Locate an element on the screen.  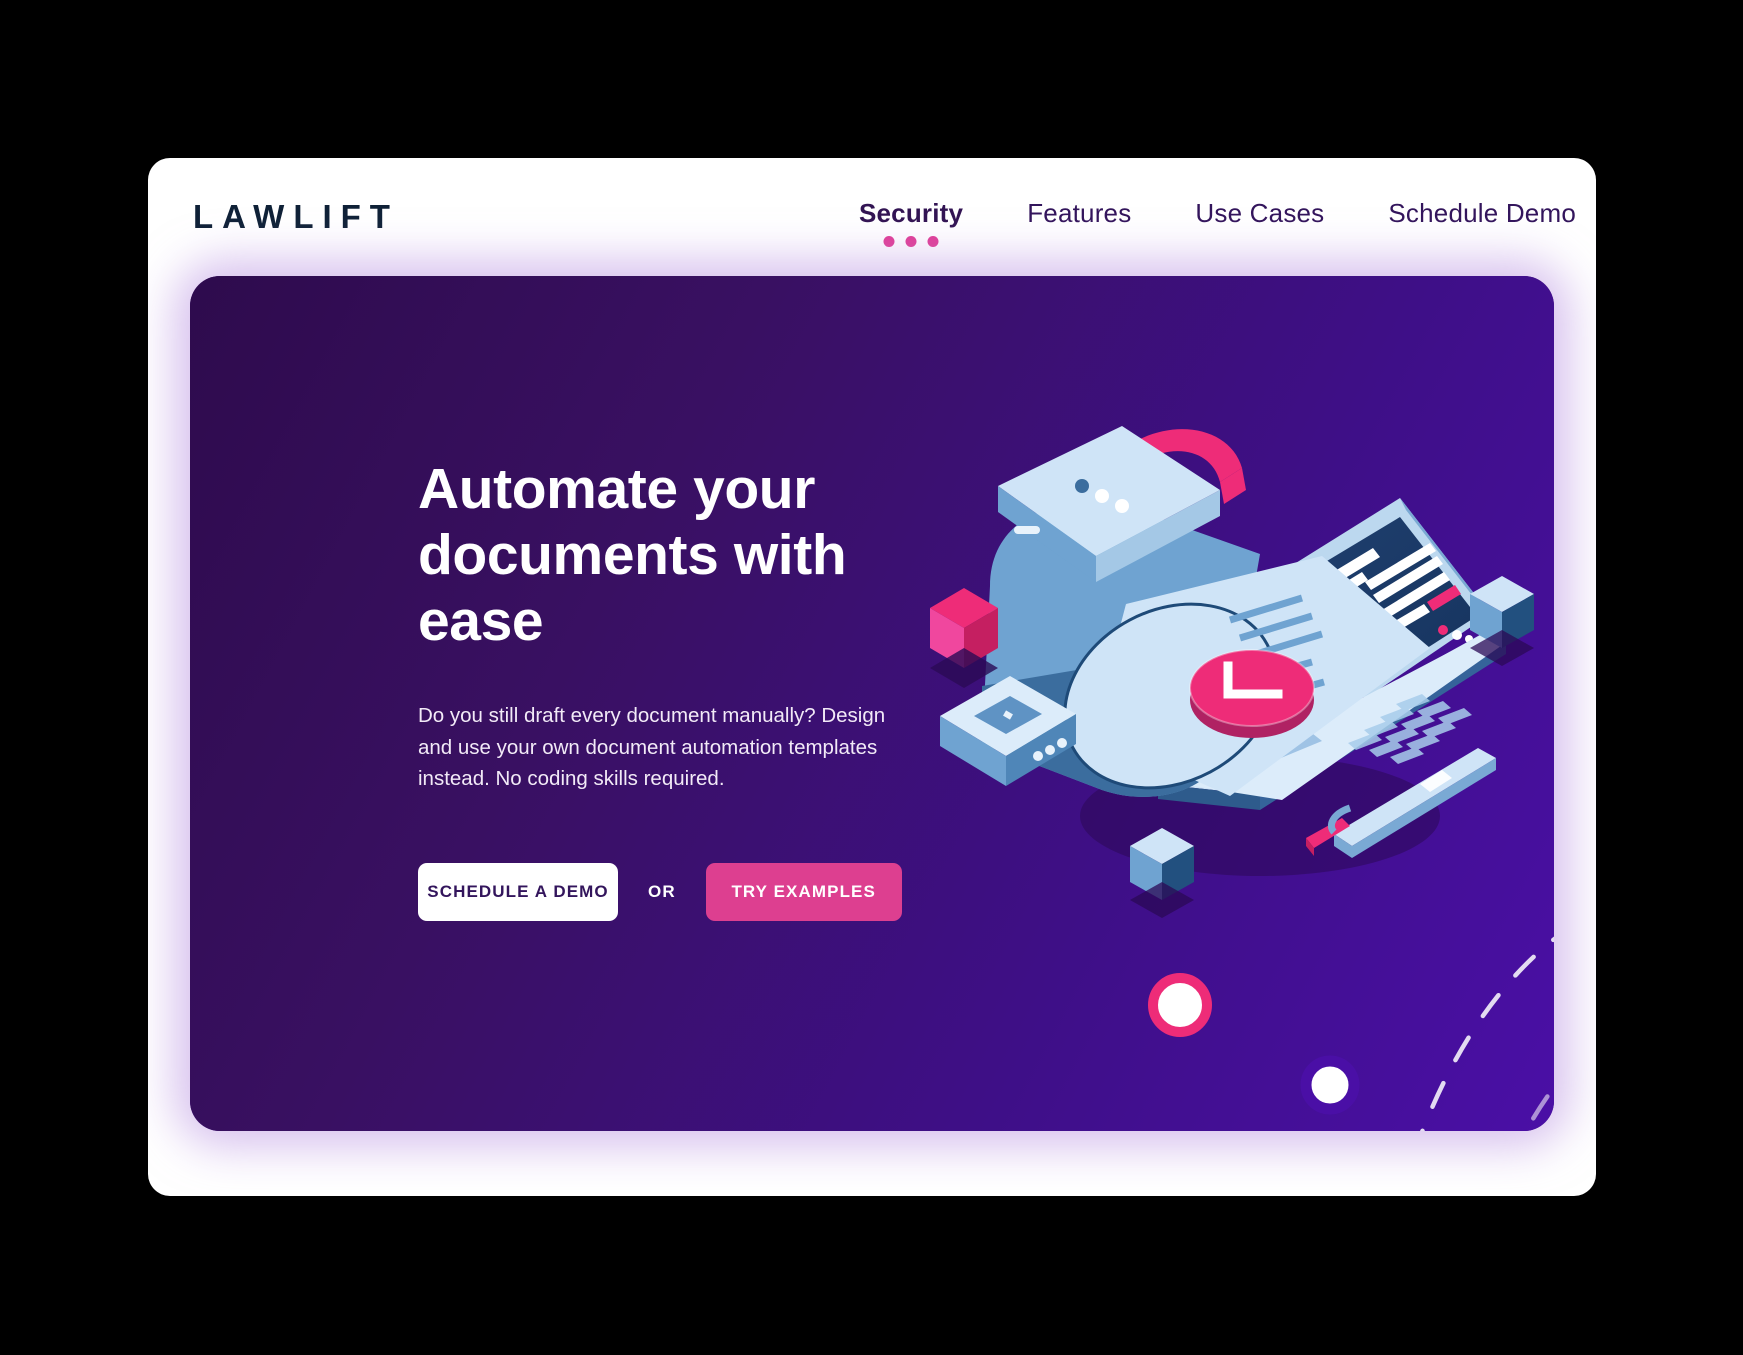
try-examples-button: TRY EXAMPLES is located at coordinates (803, 892).